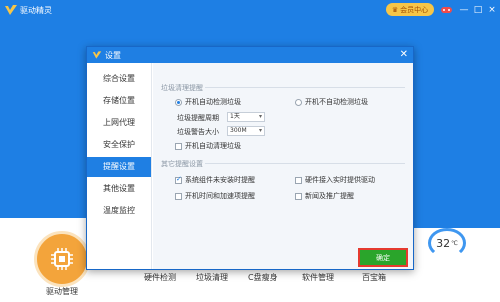  I want to click on size-select: 300M ▾, so click(246, 131).